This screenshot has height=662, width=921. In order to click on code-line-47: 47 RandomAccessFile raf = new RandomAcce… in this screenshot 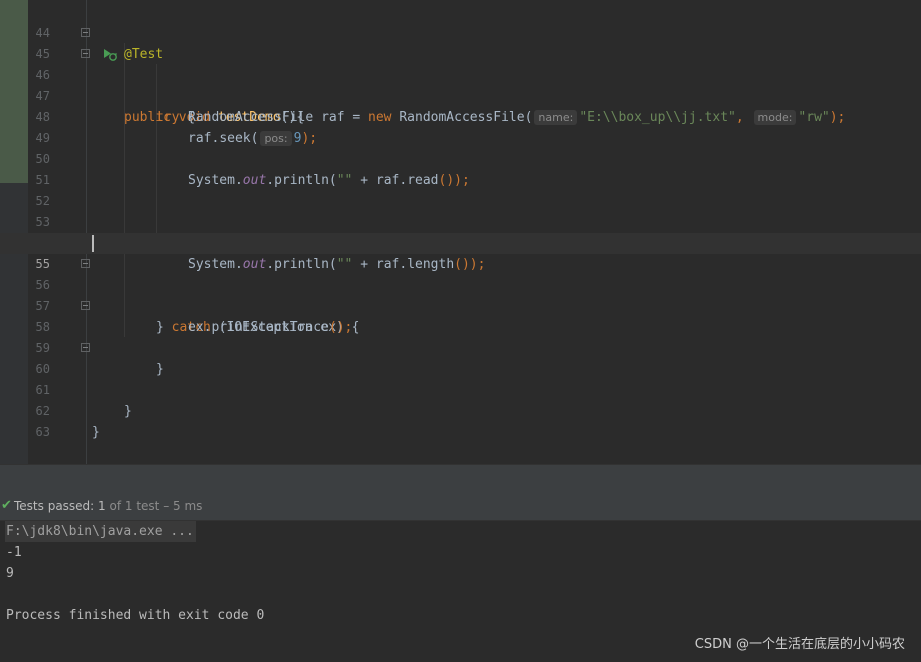, I will do `click(460, 95)`.